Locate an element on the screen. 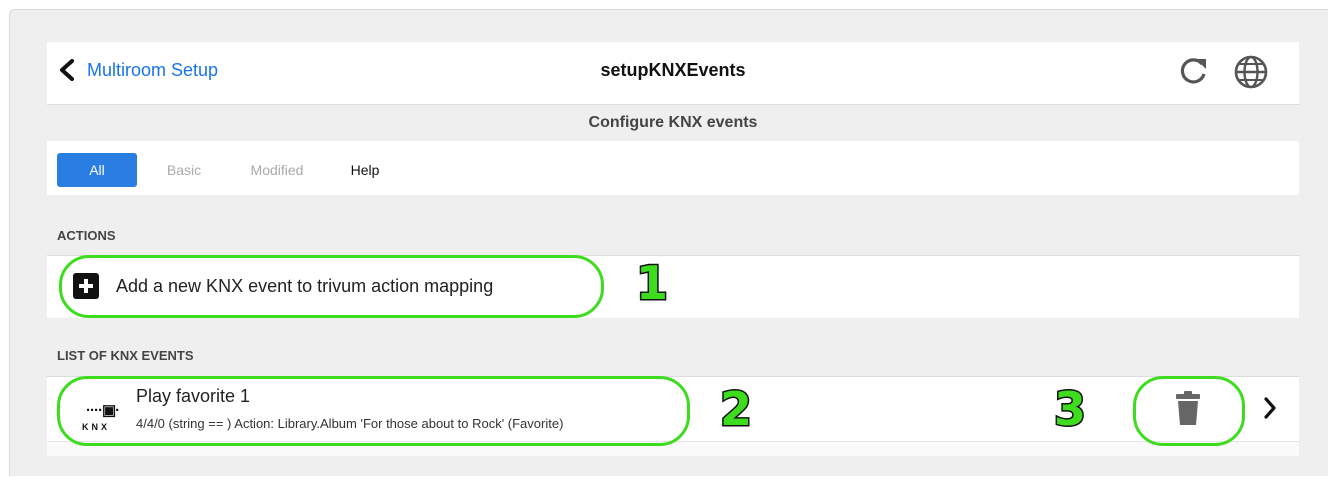 This screenshot has width=1328, height=477. actions-section-label: ACTIONS is located at coordinates (86, 235).